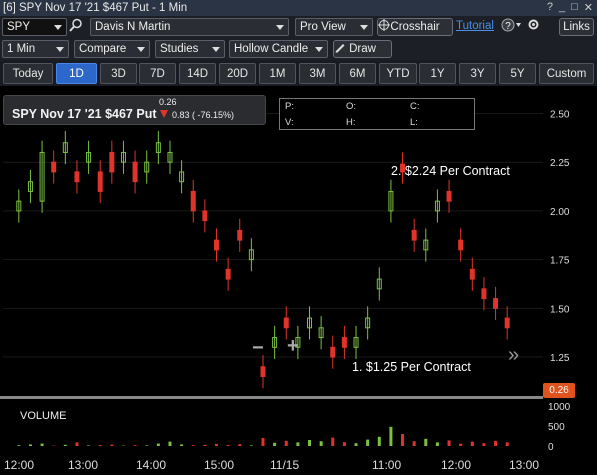  I want to click on price-tick-label: 2.50, so click(560, 114).